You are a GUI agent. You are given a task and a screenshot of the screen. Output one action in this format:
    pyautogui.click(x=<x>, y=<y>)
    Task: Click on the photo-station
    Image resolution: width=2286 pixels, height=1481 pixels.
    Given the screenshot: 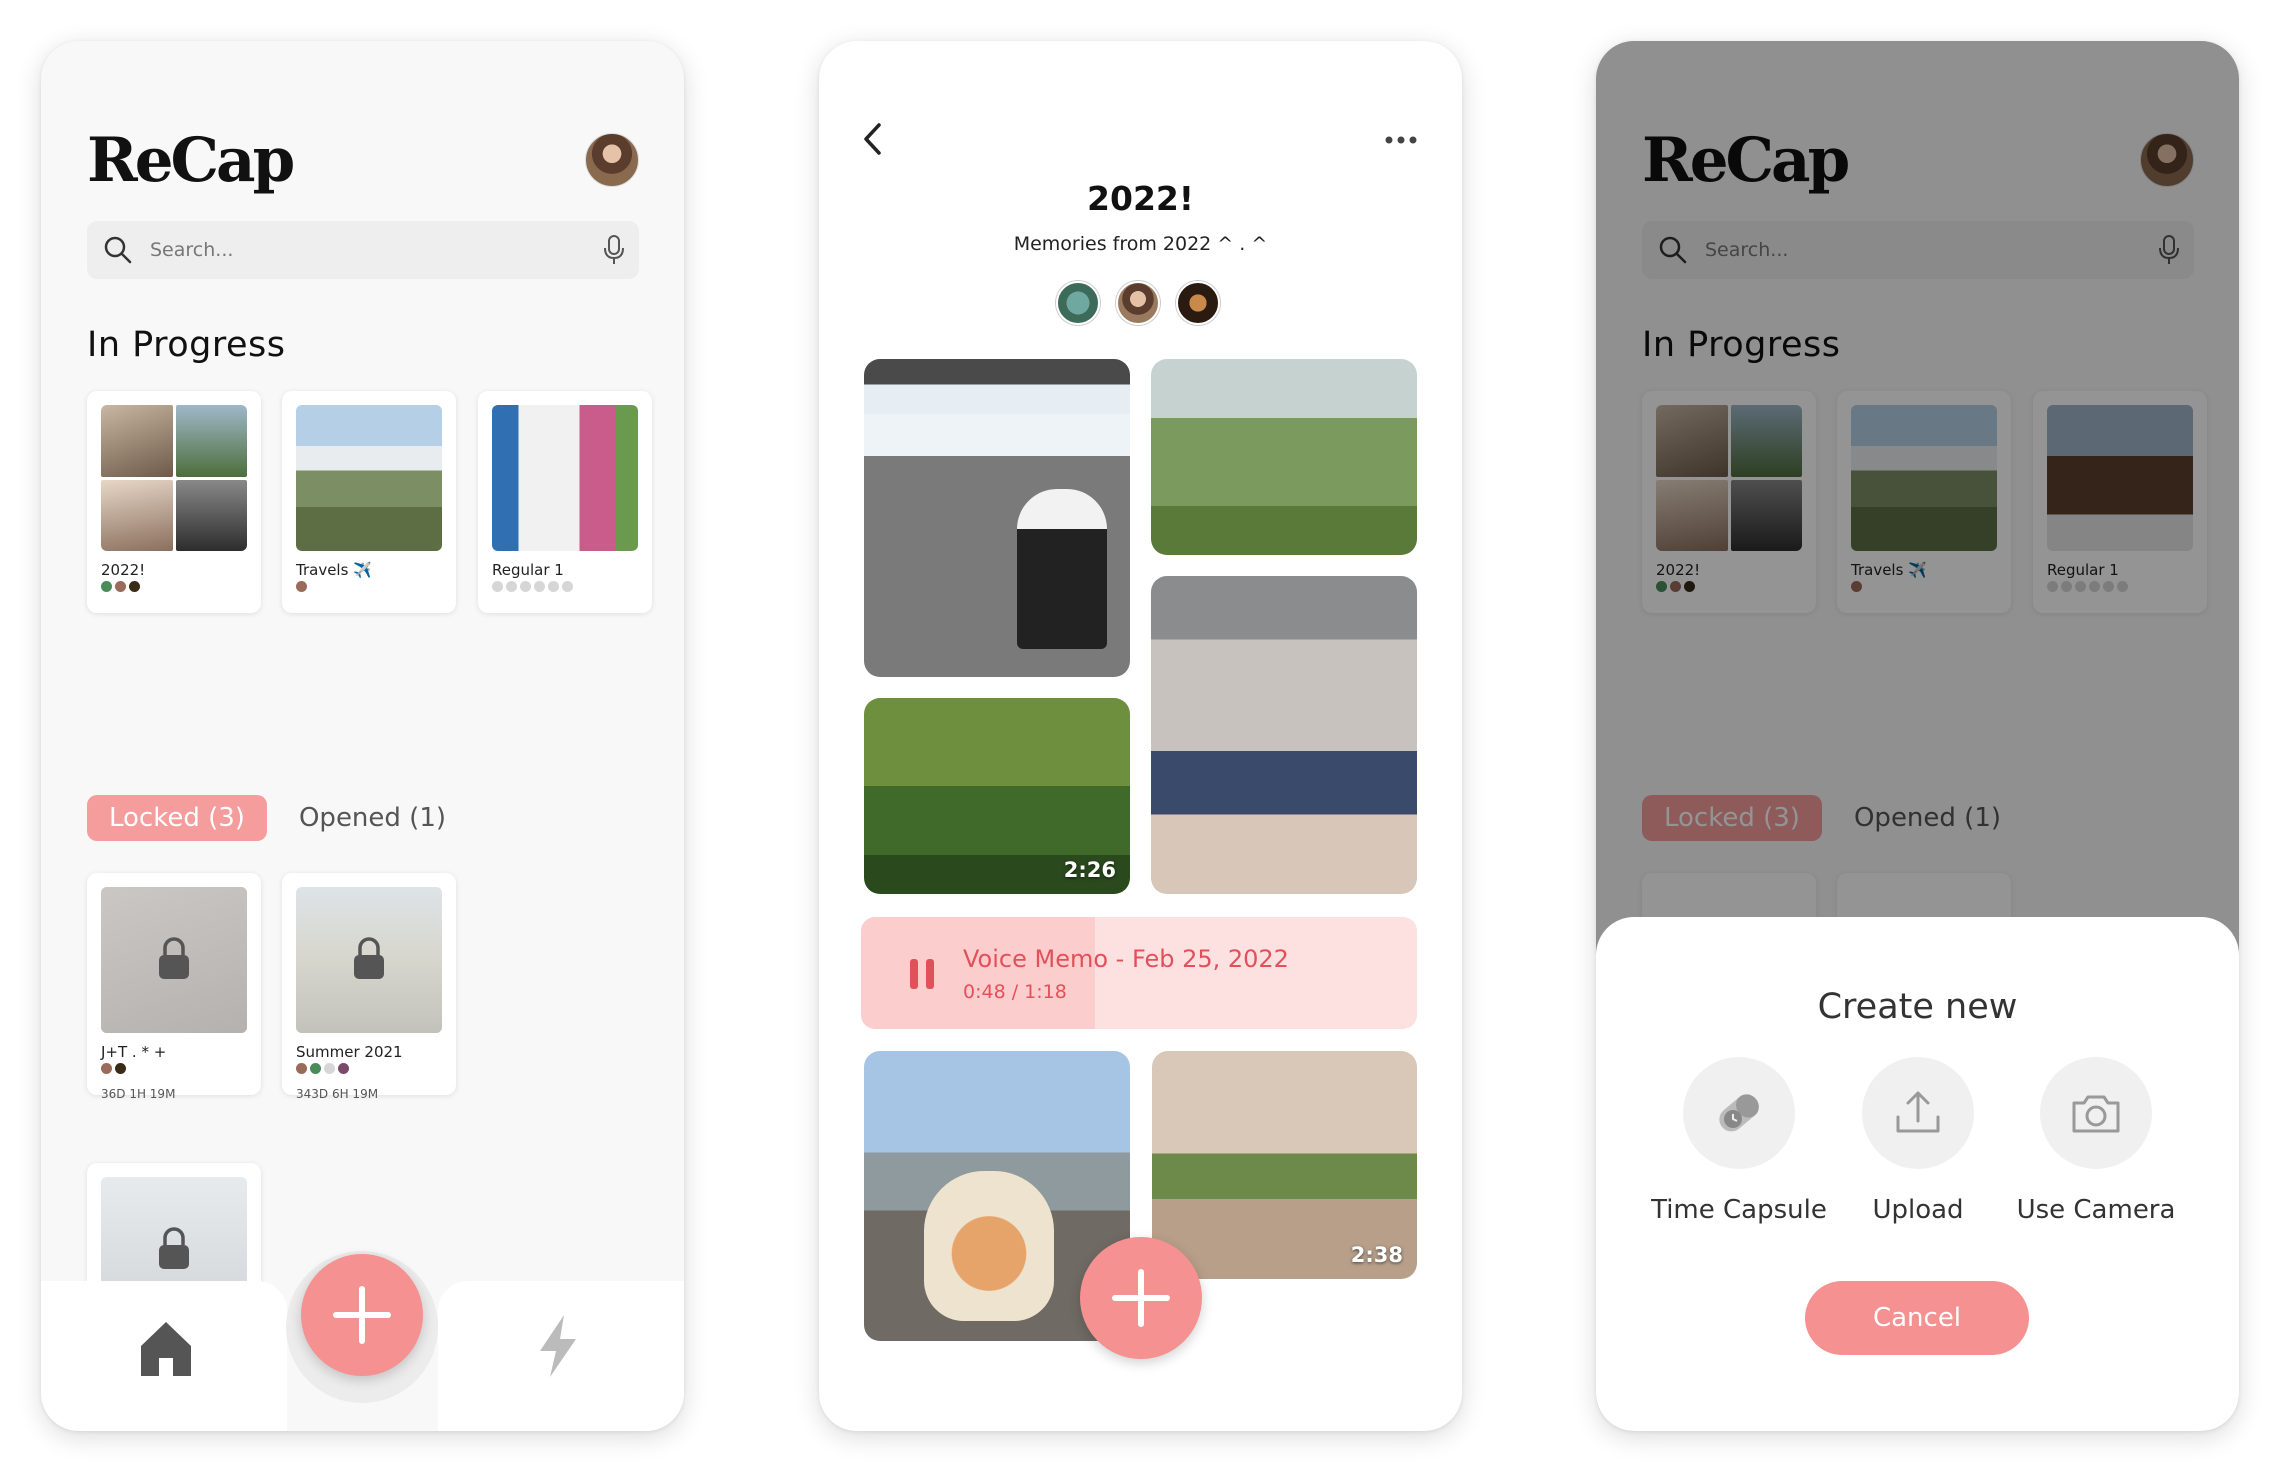 What is the action you would take?
    pyautogui.click(x=997, y=518)
    